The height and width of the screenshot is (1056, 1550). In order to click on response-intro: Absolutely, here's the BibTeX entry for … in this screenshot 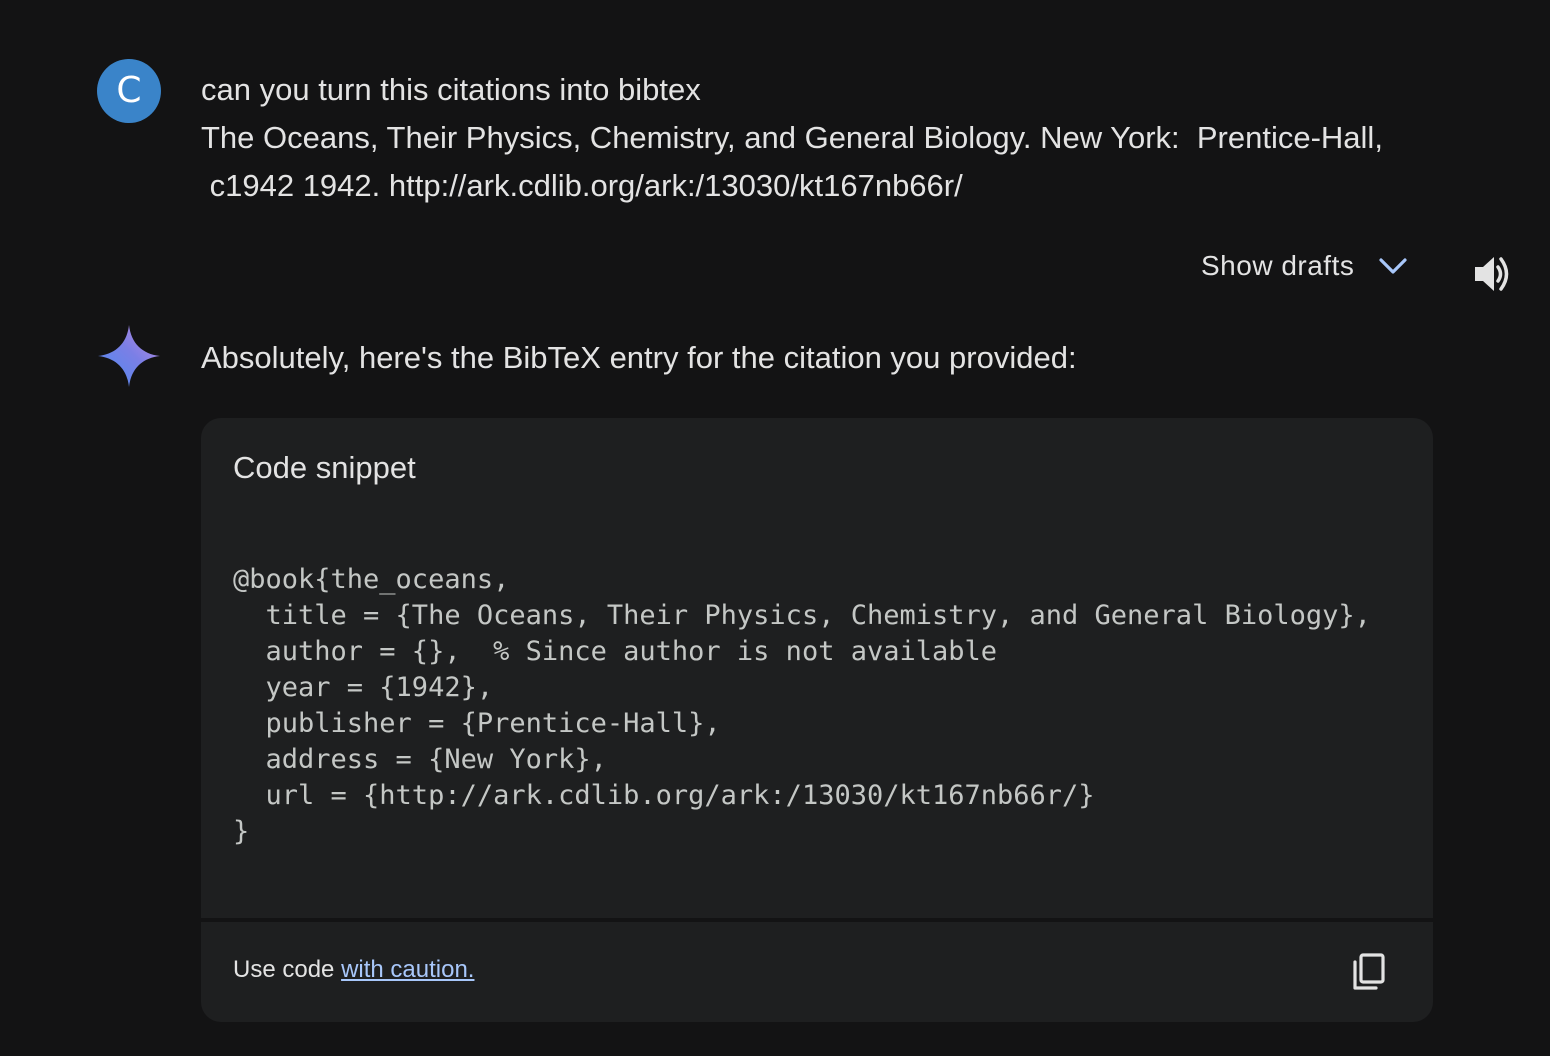, I will do `click(639, 357)`.